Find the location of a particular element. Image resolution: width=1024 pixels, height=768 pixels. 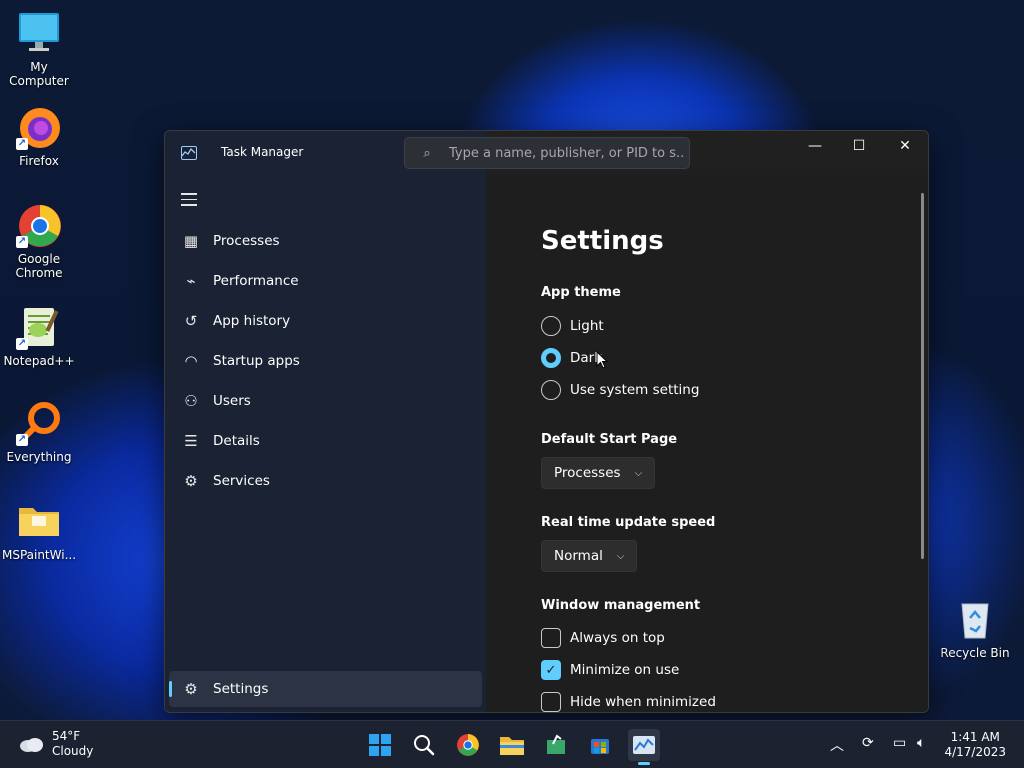

radio-button-selected is located at coordinates (551, 358).